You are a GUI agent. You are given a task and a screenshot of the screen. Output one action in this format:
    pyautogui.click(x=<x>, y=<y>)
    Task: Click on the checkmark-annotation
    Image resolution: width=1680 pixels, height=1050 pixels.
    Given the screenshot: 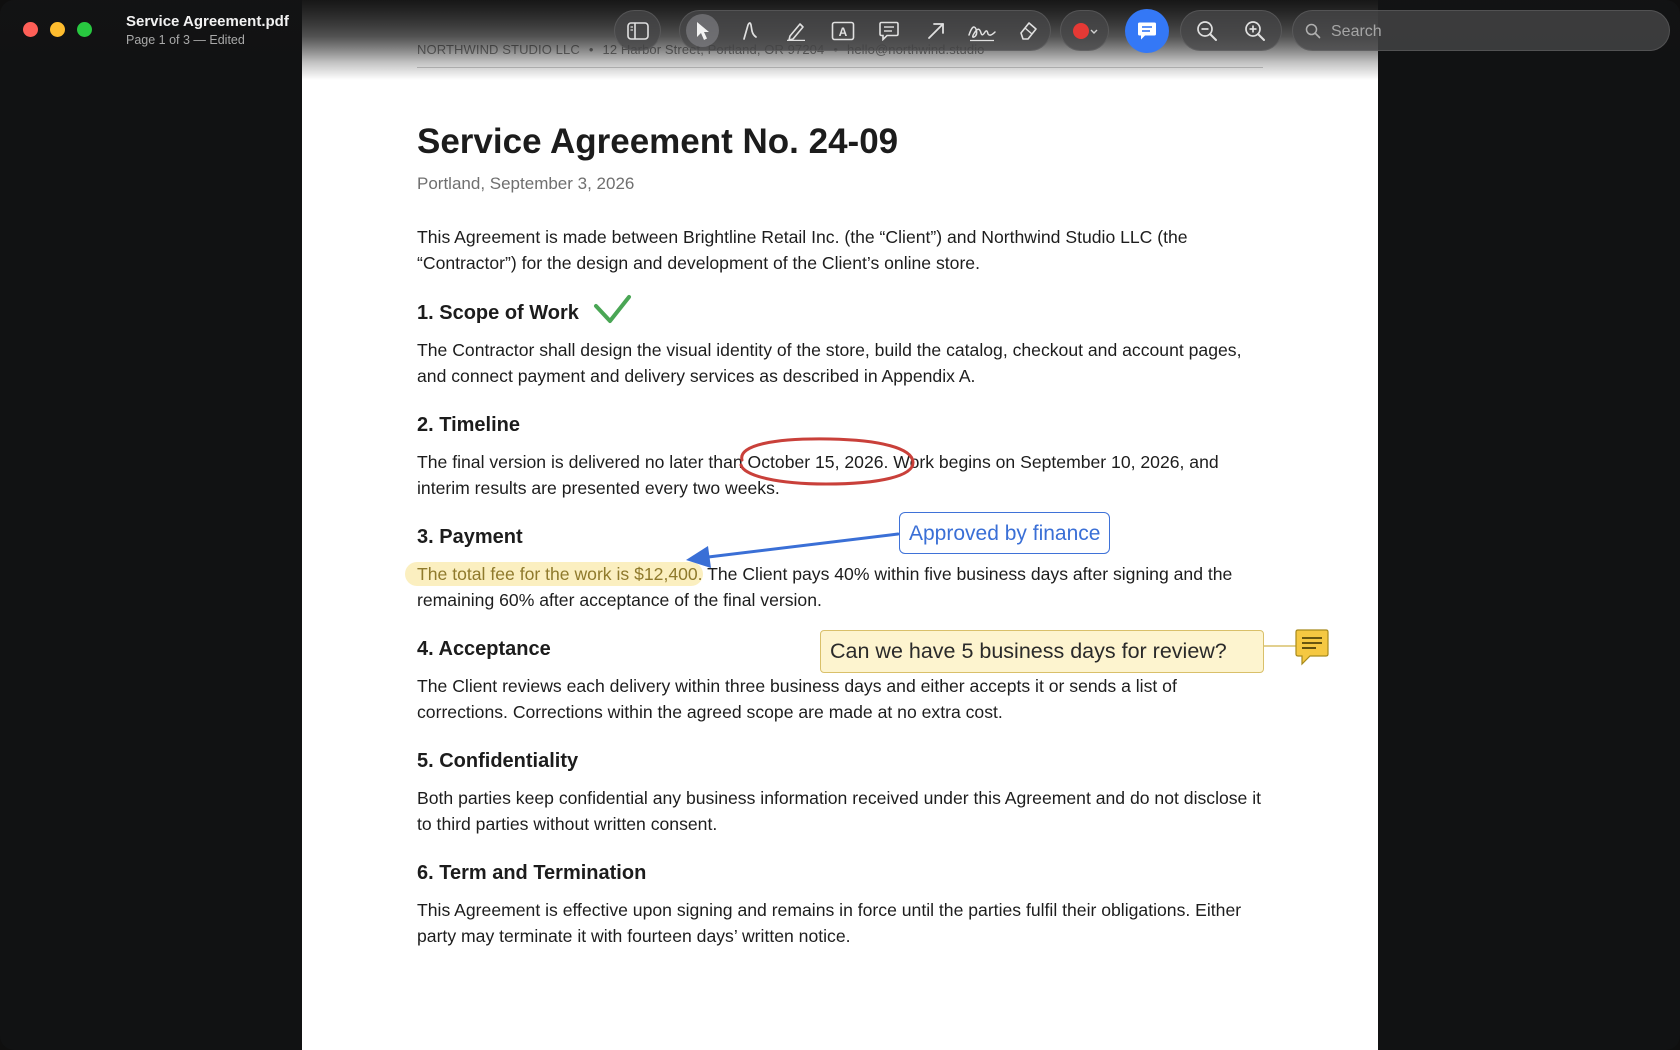 What is the action you would take?
    pyautogui.click(x=612, y=309)
    